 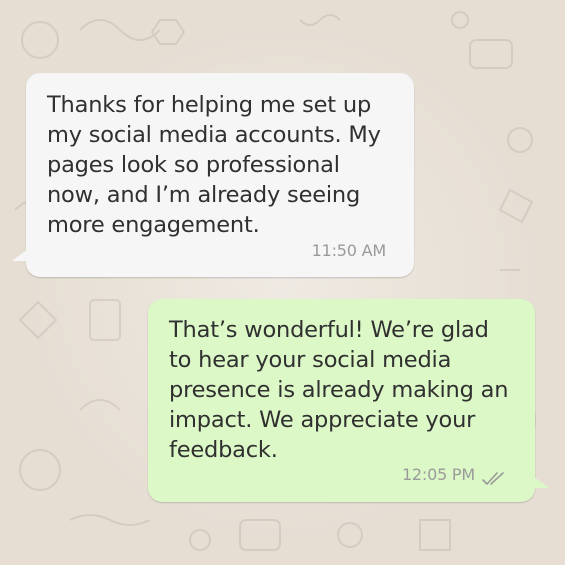 What do you see at coordinates (438, 474) in the screenshot?
I see `message-timestamp: 12:05 PM` at bounding box center [438, 474].